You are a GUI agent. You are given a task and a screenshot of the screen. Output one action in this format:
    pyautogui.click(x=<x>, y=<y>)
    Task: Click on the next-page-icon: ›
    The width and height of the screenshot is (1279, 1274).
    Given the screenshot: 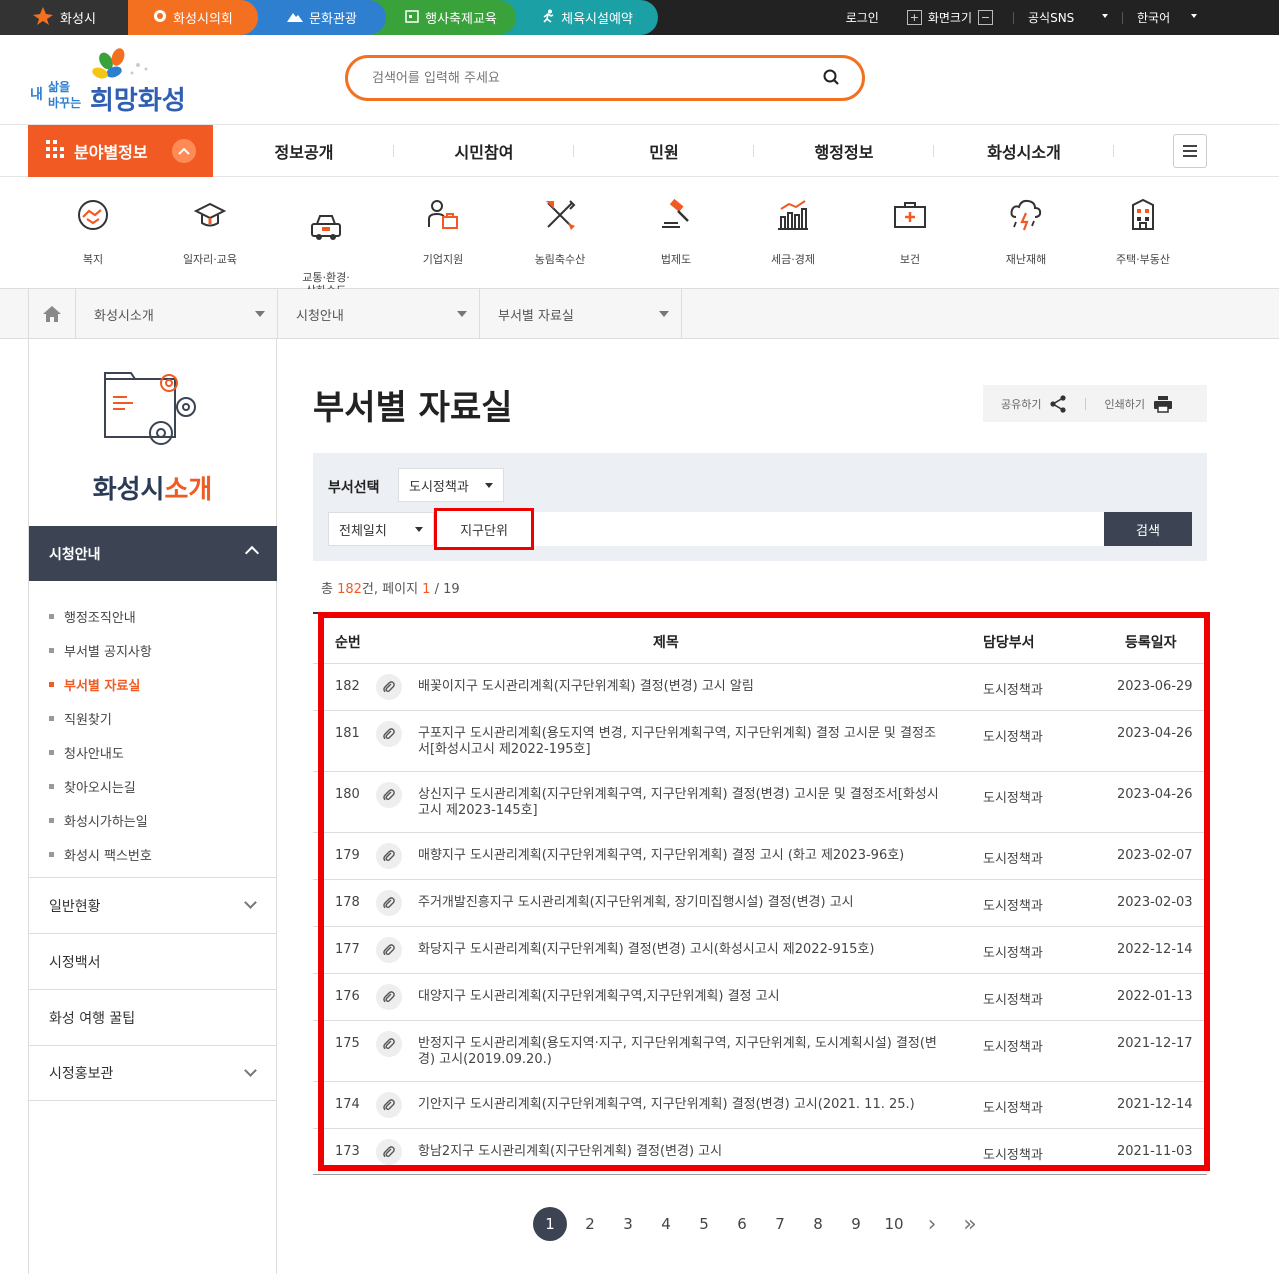 What is the action you would take?
    pyautogui.click(x=932, y=1224)
    